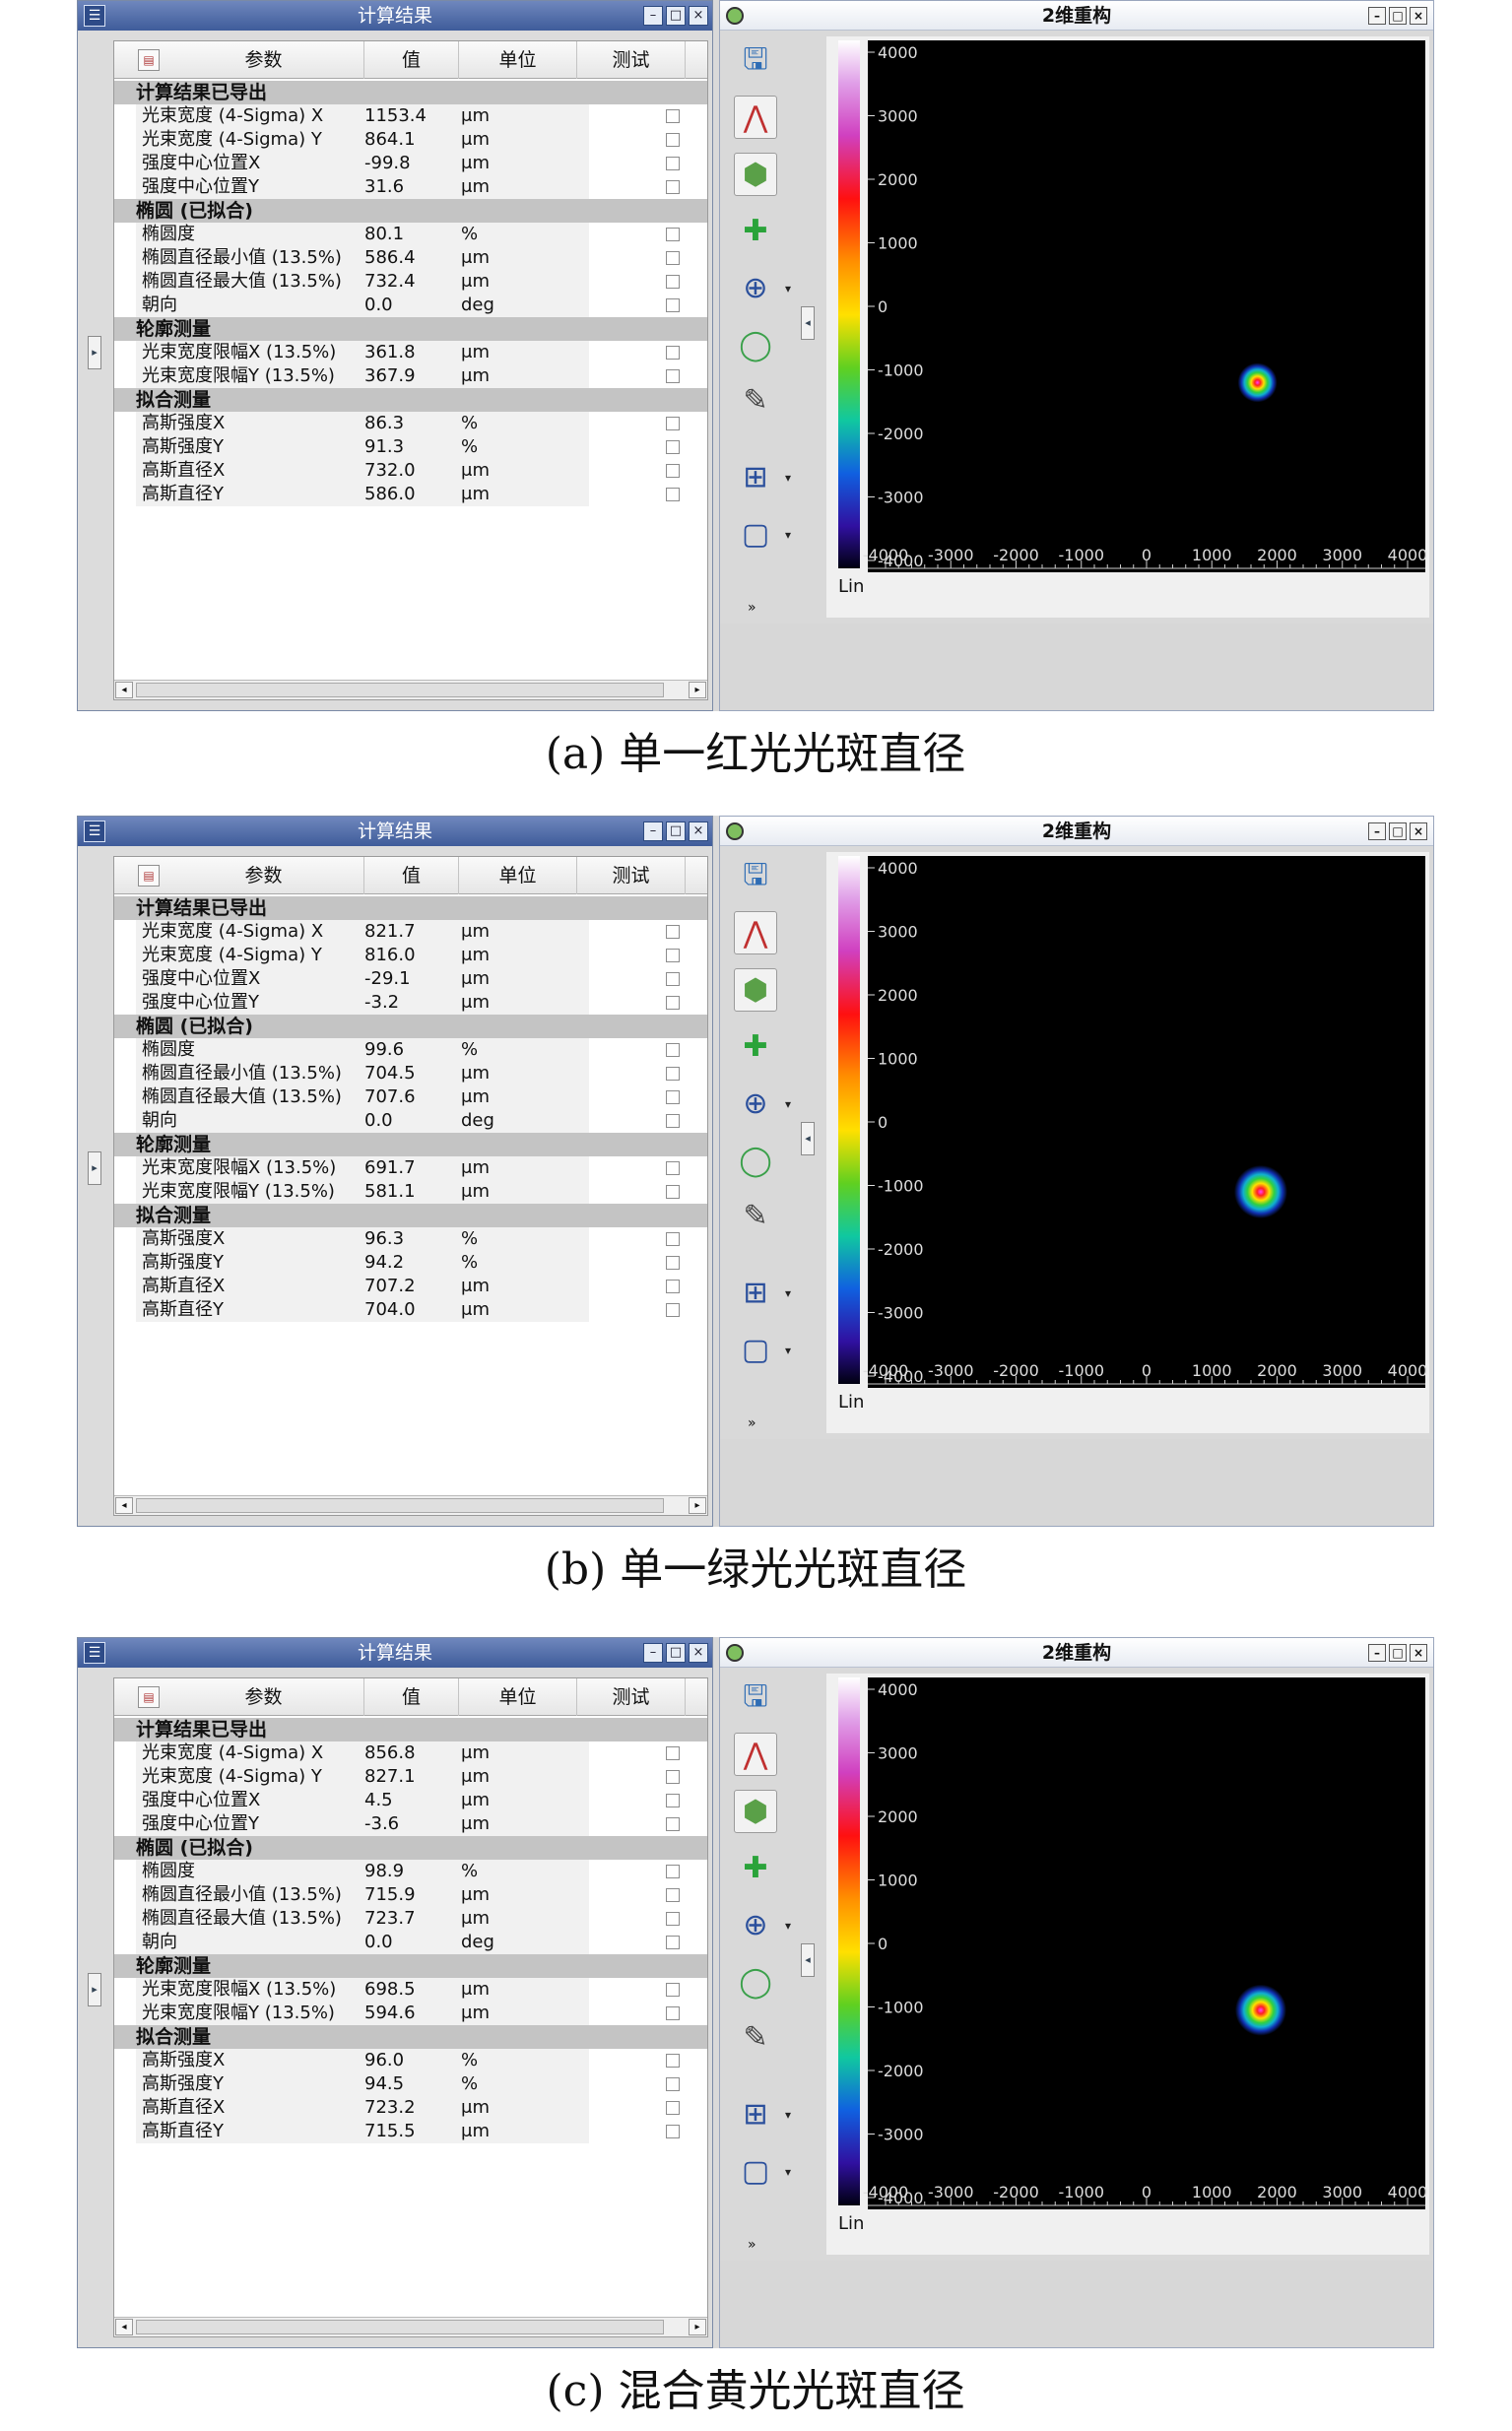  I want to click on table-row: 强度中心位置X -29.1 μm, so click(410, 979).